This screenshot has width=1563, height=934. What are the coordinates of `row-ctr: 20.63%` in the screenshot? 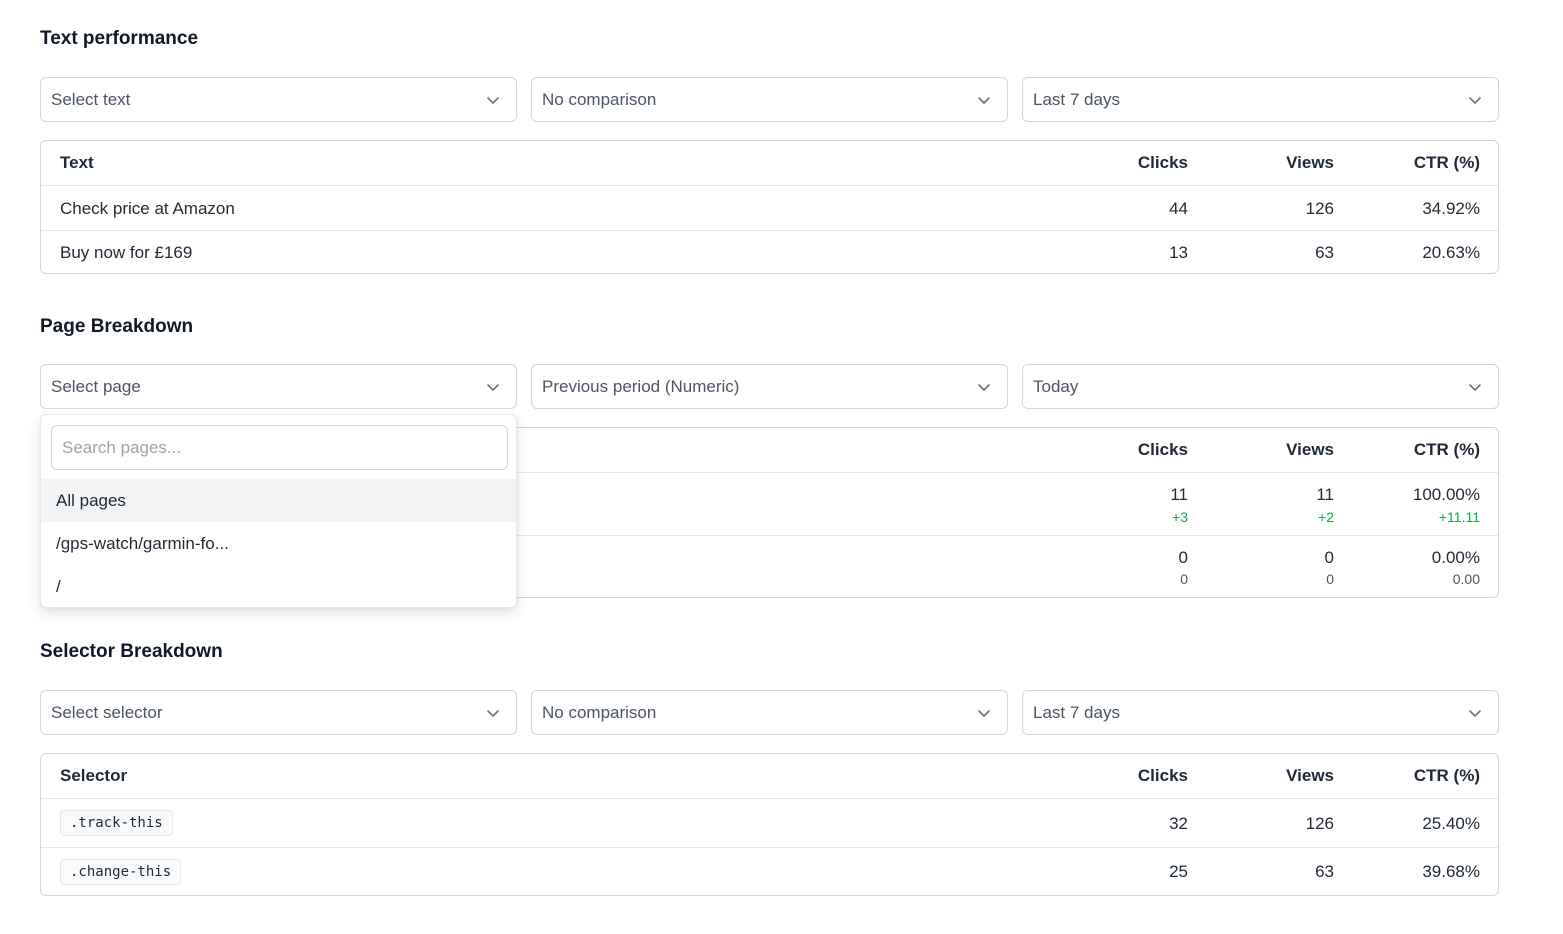 It's located at (1451, 252).